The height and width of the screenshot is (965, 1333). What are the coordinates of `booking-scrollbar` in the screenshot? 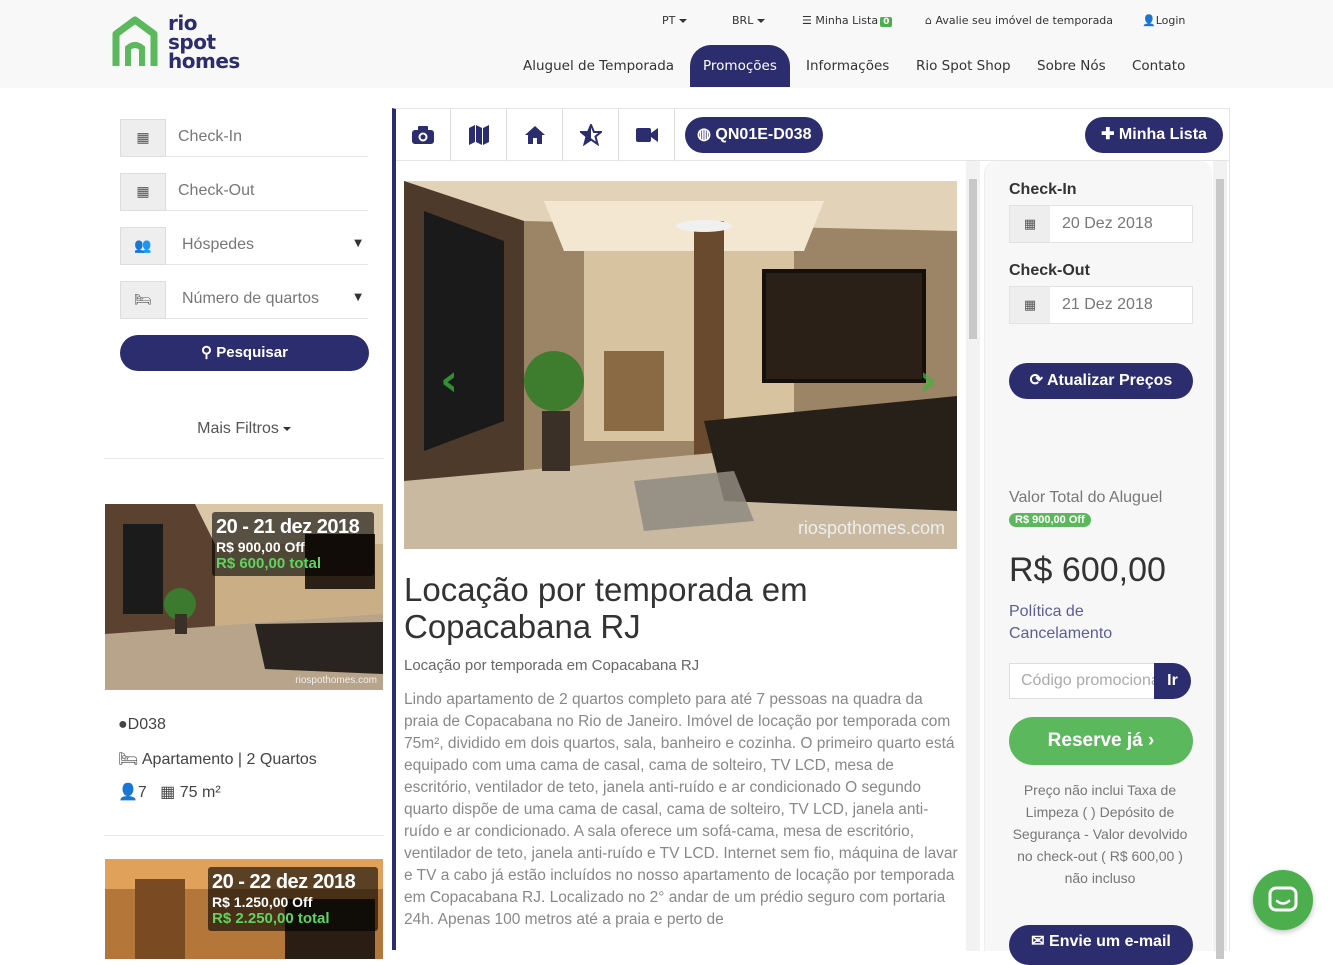 It's located at (1220, 560).